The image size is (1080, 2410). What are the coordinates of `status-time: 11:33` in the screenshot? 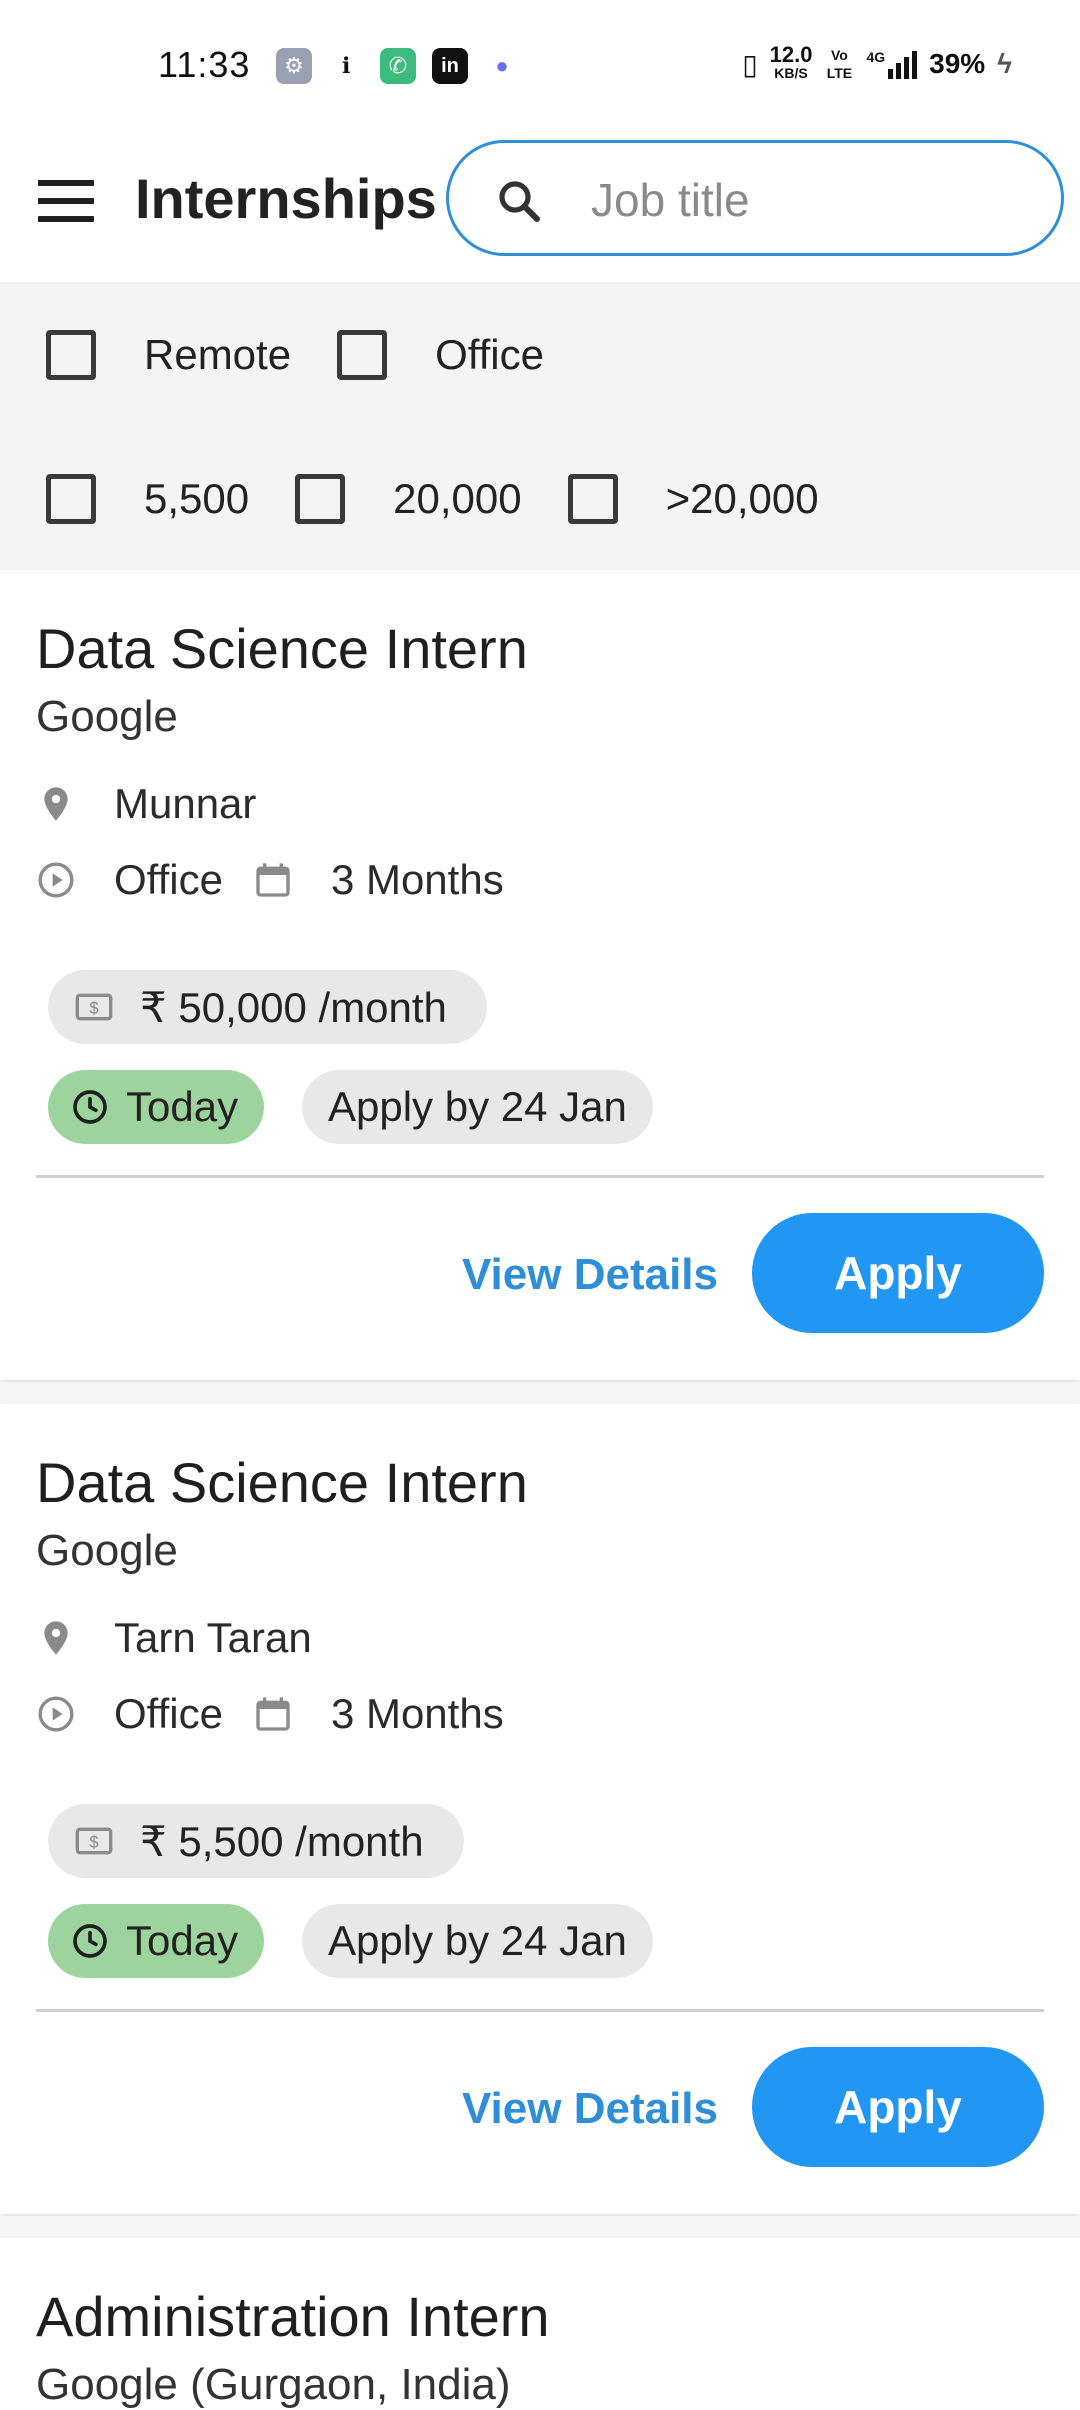 It's located at (204, 64).